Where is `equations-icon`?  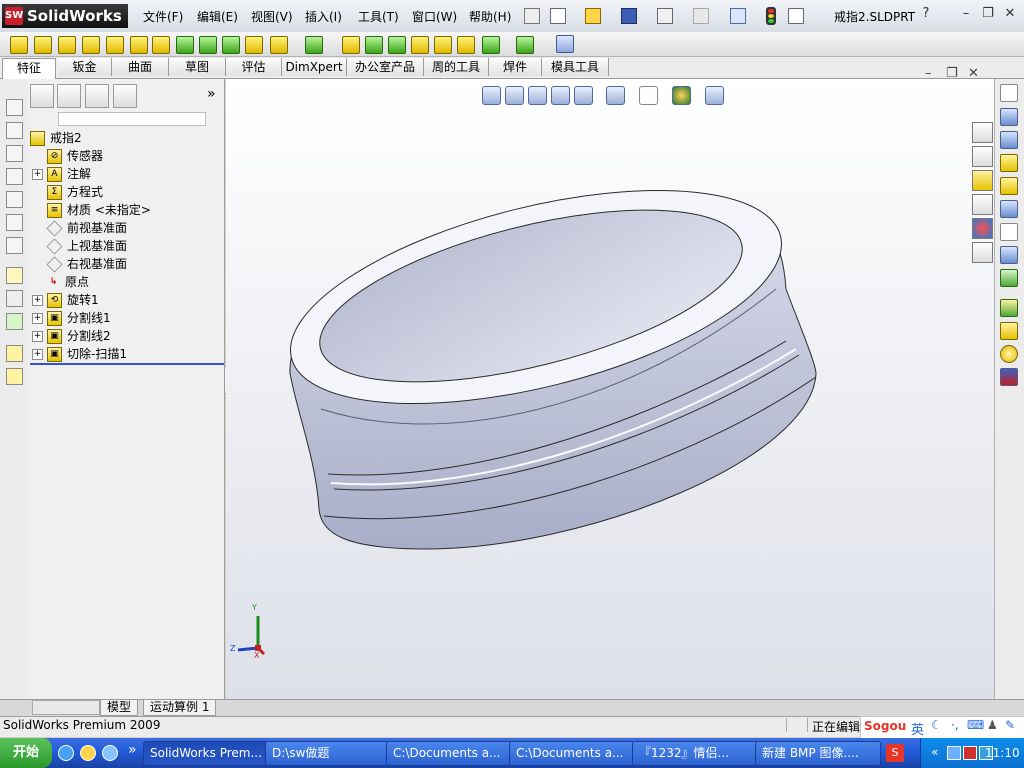
equations-icon is located at coordinates (1009, 232).